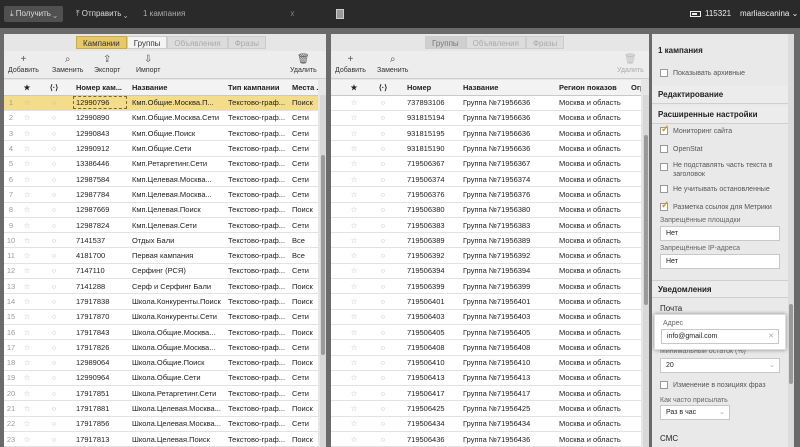  Describe the element at coordinates (771, 336) in the screenshot. I see `clear-icon: ✕` at that location.